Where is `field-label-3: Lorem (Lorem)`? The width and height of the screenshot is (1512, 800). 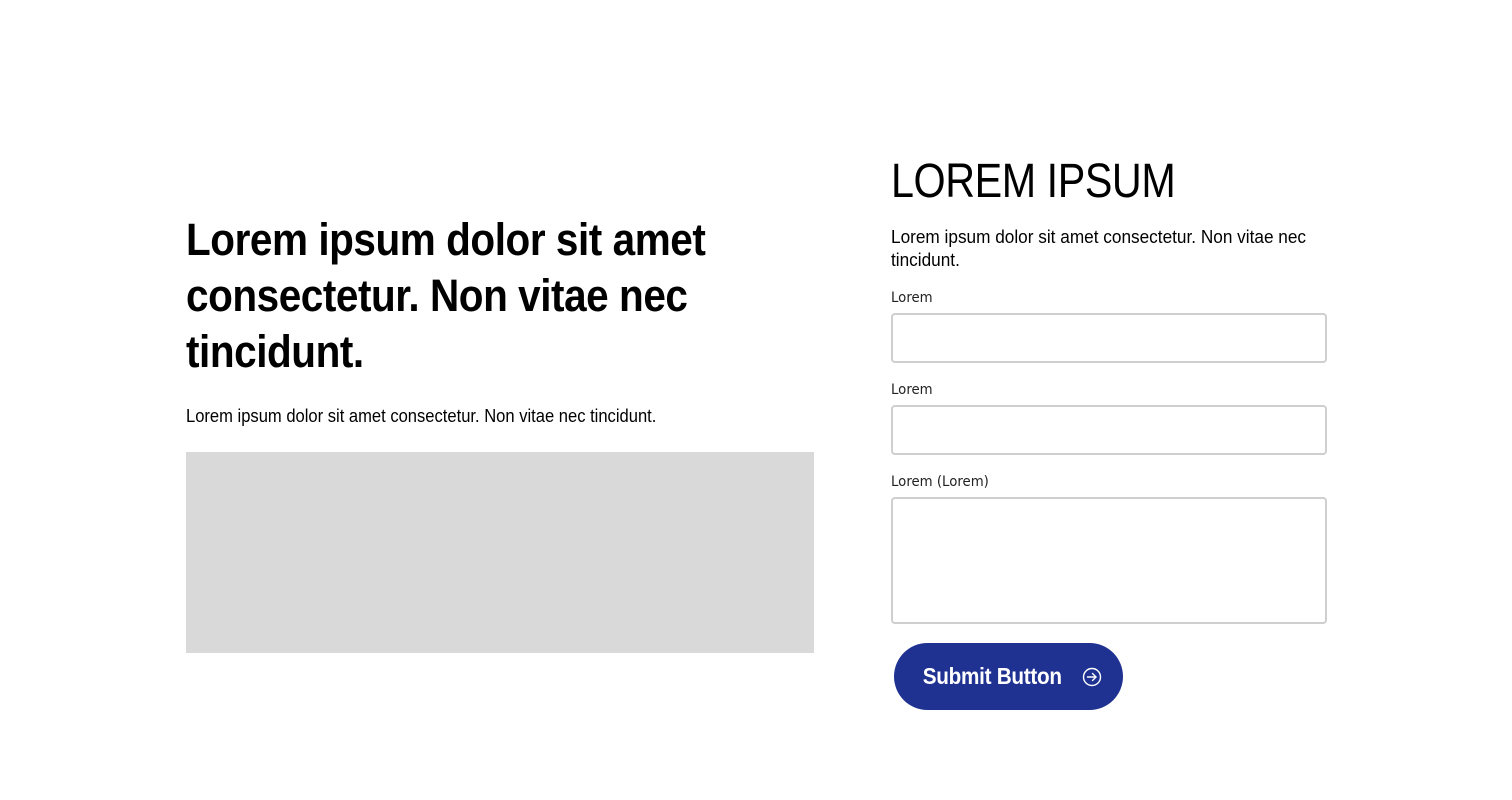
field-label-3: Lorem (Lorem) is located at coordinates (940, 482).